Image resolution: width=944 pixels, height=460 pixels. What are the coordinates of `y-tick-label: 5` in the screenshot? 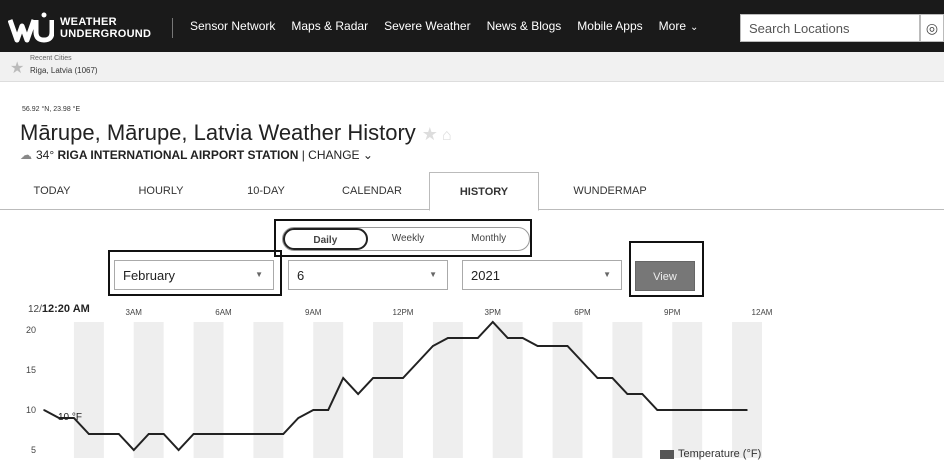 It's located at (33, 450).